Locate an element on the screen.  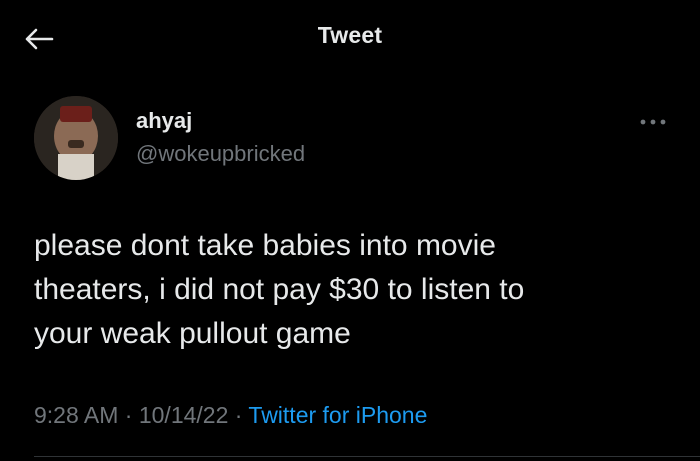
more-horizontal-icon is located at coordinates (653, 122).